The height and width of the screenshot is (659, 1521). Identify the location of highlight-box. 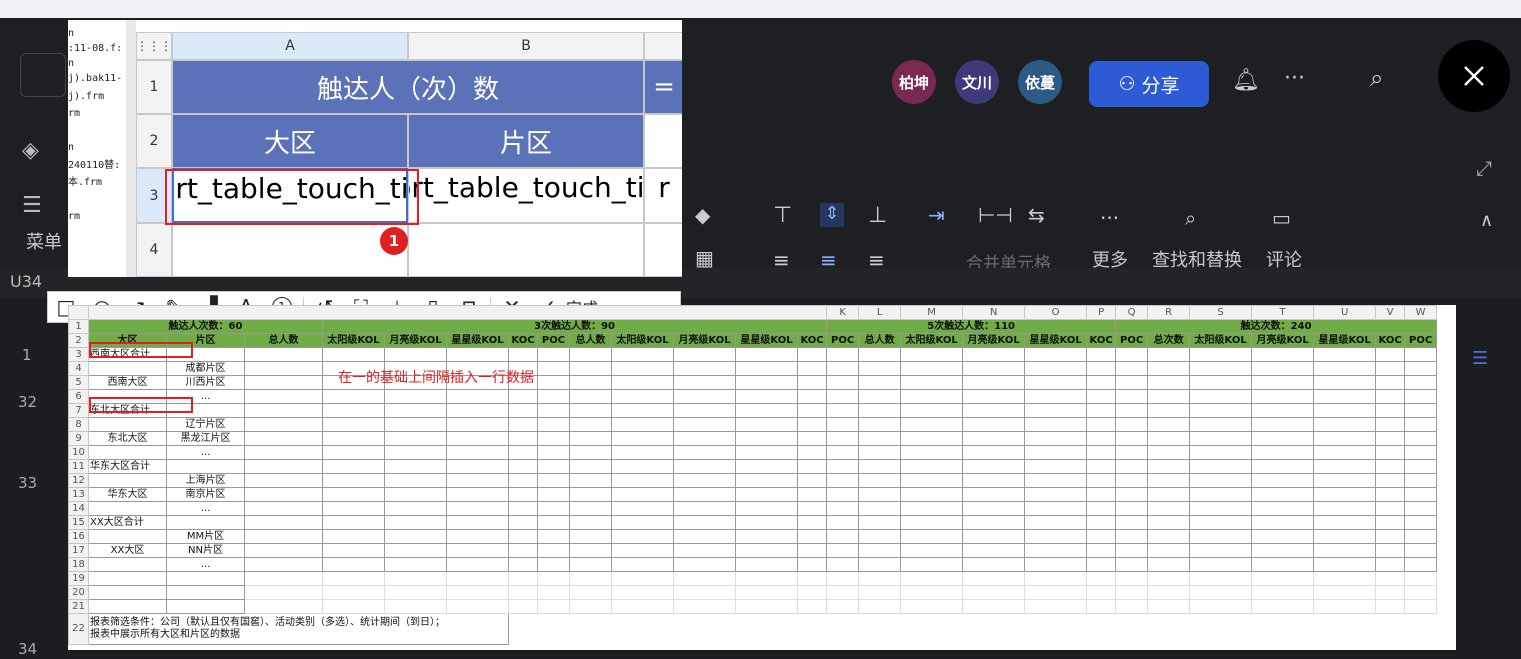
(141, 350).